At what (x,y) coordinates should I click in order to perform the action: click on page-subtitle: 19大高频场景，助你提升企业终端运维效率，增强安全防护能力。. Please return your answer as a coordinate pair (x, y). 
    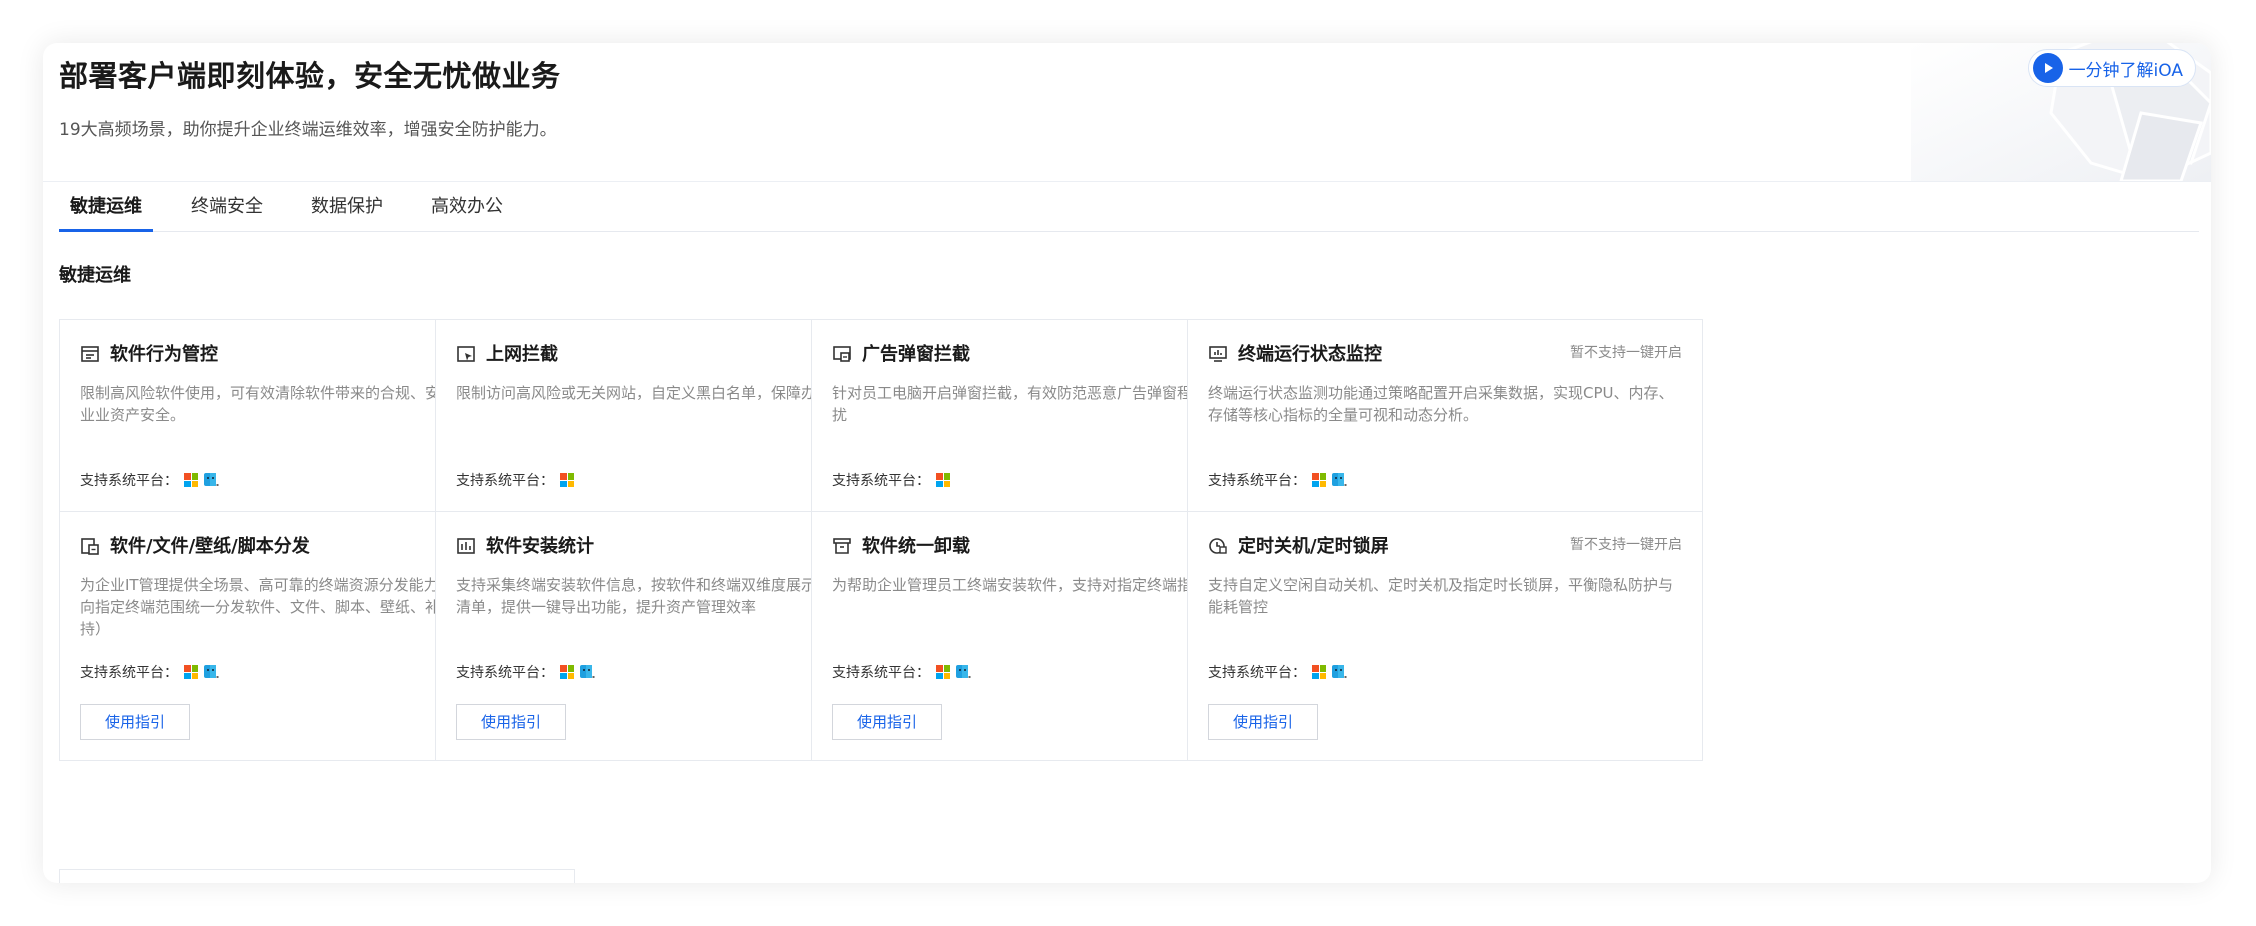
    Looking at the image, I should click on (308, 130).